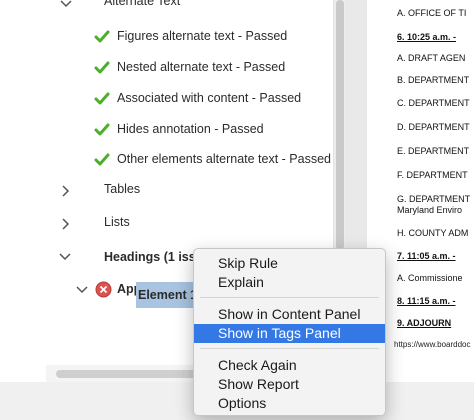 This screenshot has width=474, height=420. I want to click on group-lists-label: Lists, so click(117, 222).